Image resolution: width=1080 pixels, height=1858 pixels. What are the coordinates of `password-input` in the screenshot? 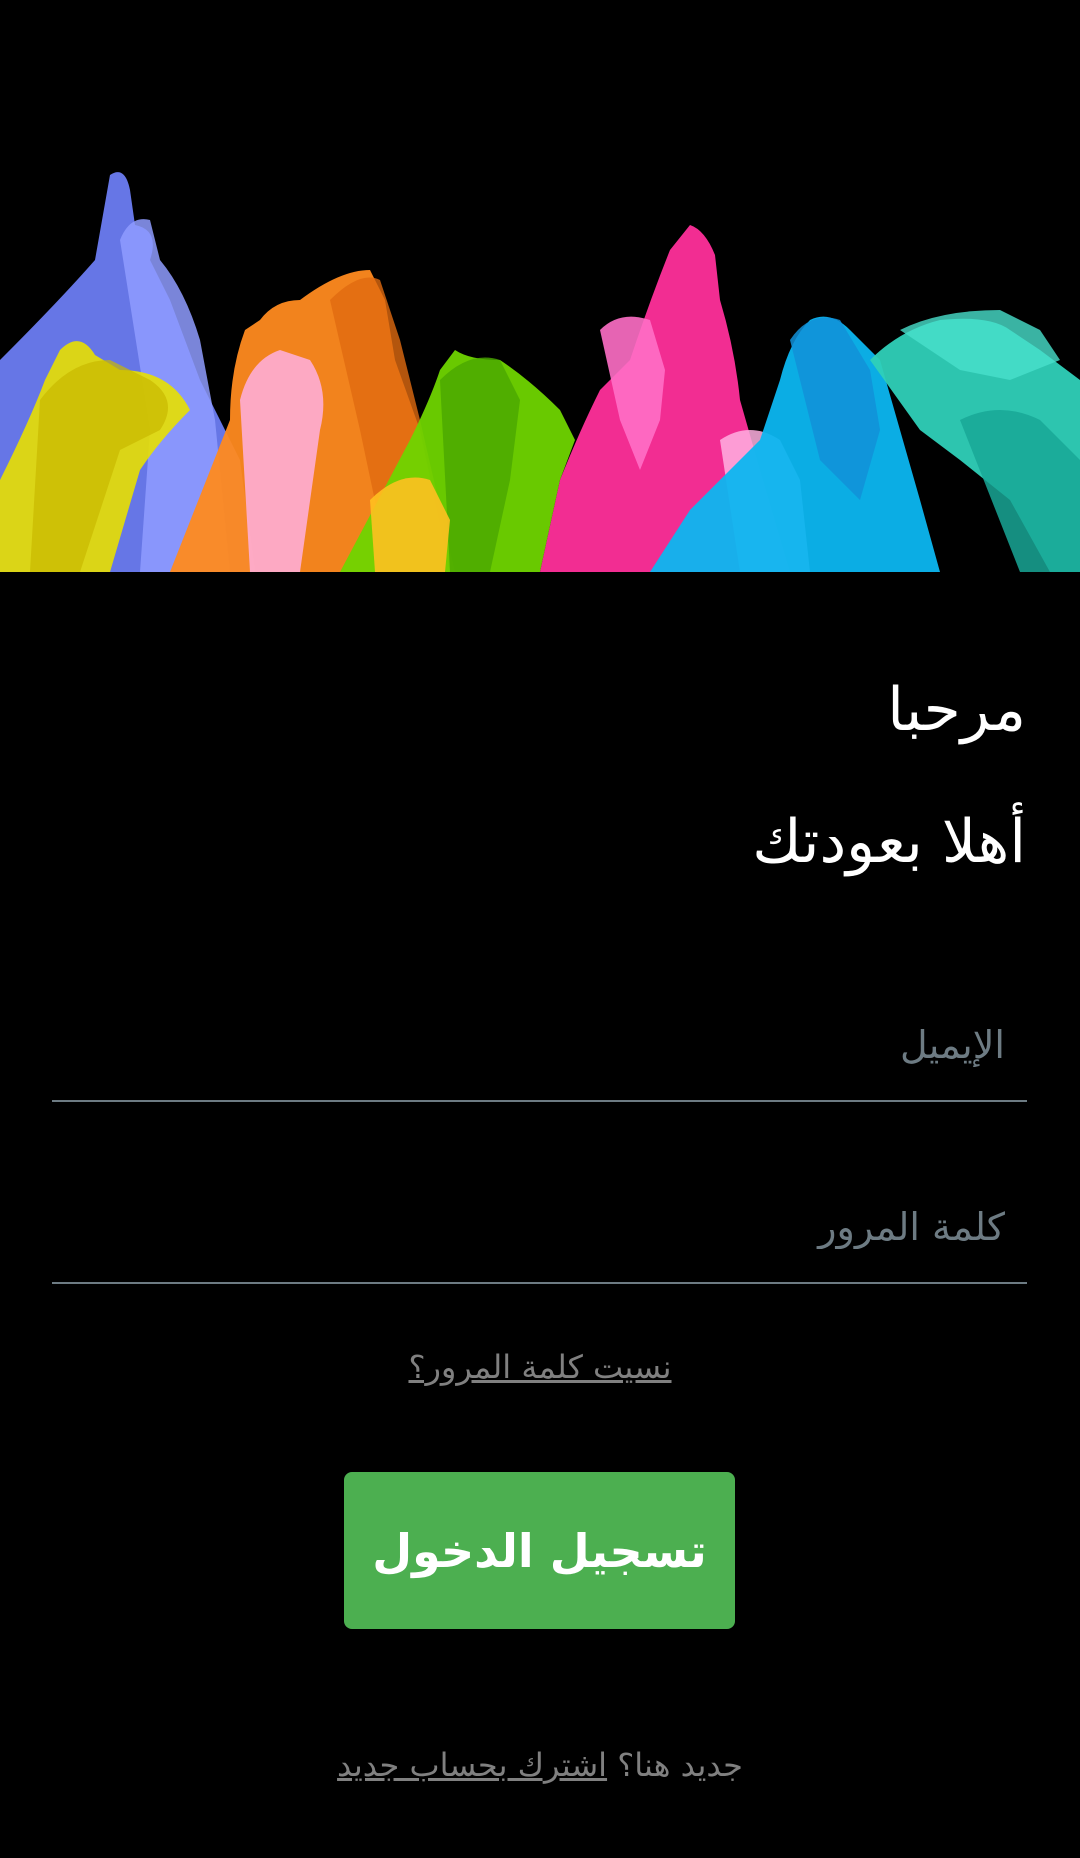 It's located at (539, 1227).